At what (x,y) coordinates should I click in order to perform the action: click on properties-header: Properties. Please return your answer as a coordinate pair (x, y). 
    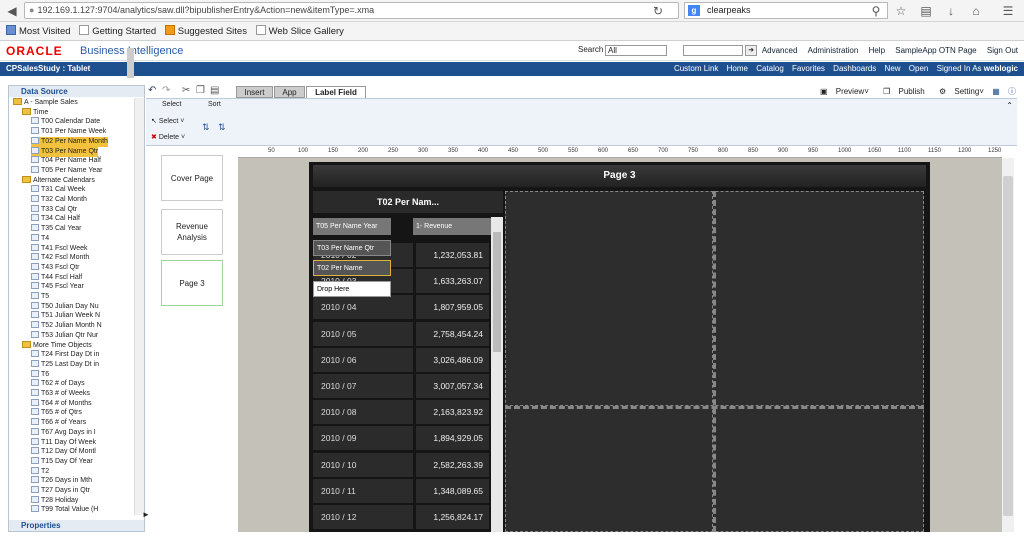
    Looking at the image, I should click on (76, 525).